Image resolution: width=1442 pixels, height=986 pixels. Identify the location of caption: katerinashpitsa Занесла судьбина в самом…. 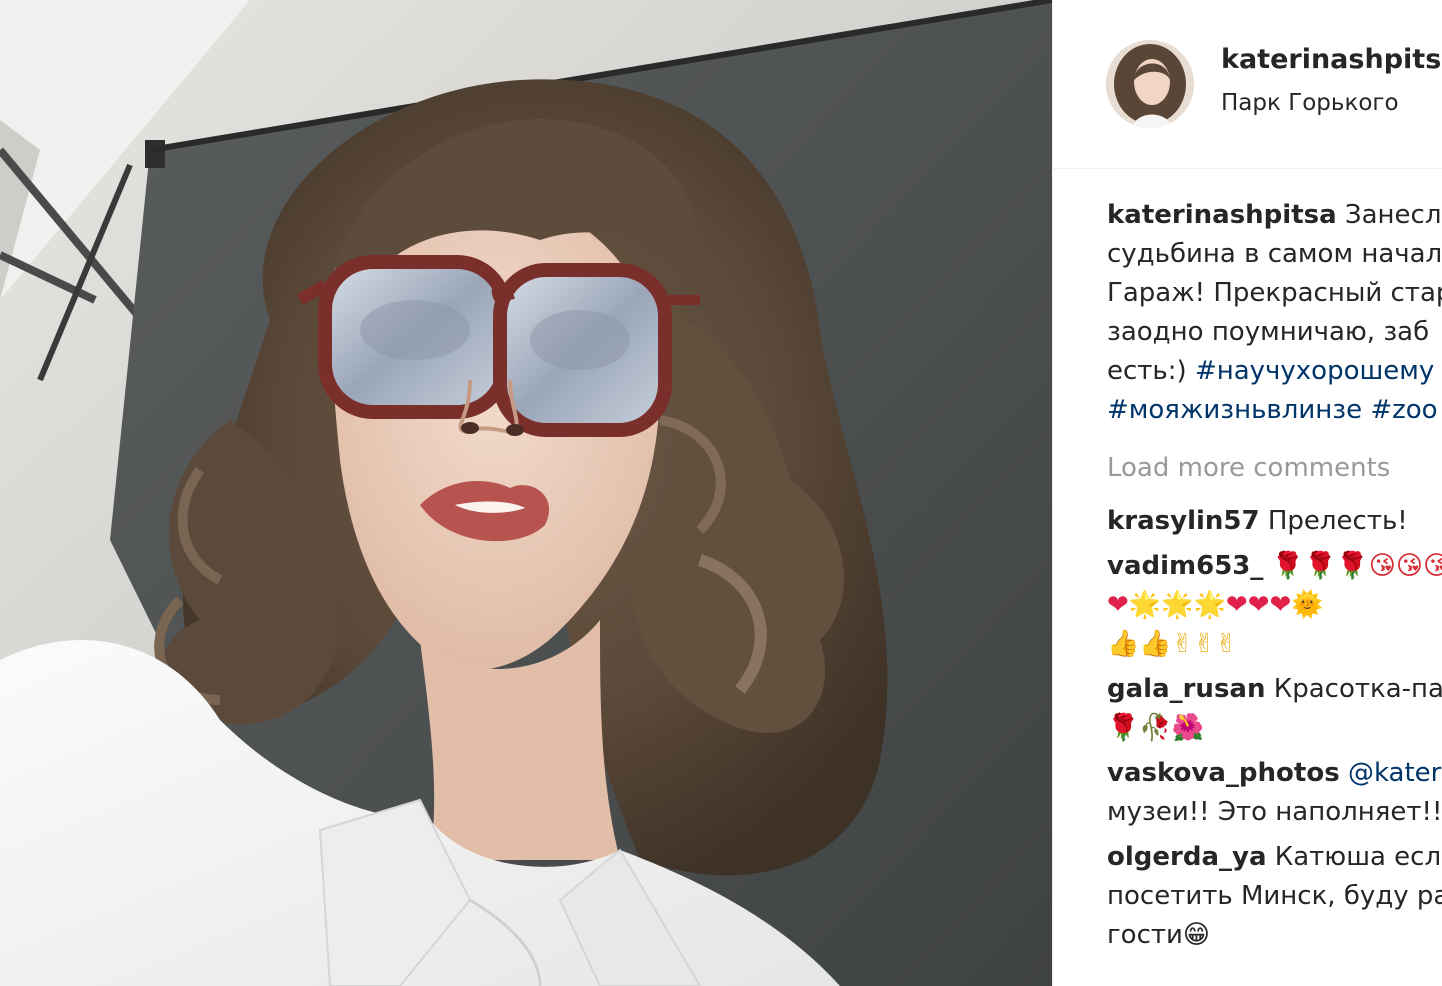
(1274, 313).